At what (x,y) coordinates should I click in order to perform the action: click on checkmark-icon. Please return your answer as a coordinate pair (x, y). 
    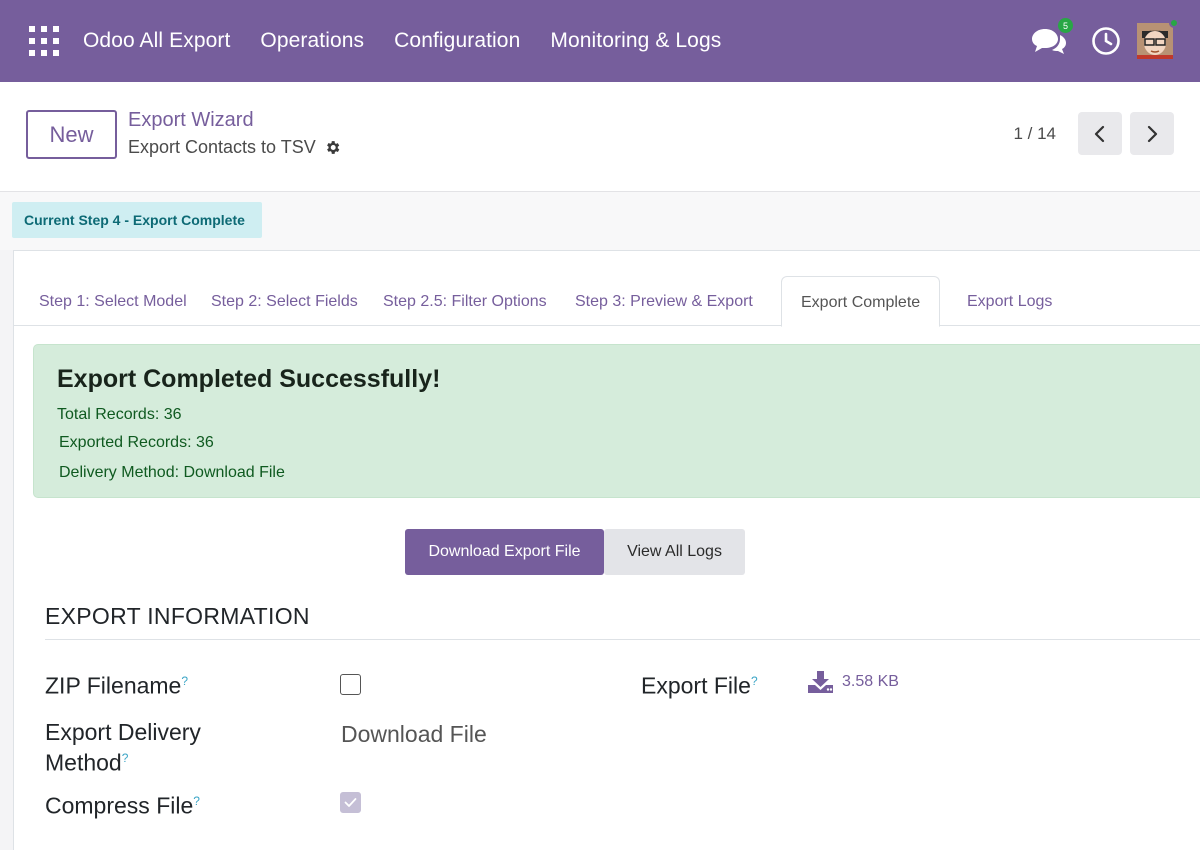
    Looking at the image, I should click on (350, 802).